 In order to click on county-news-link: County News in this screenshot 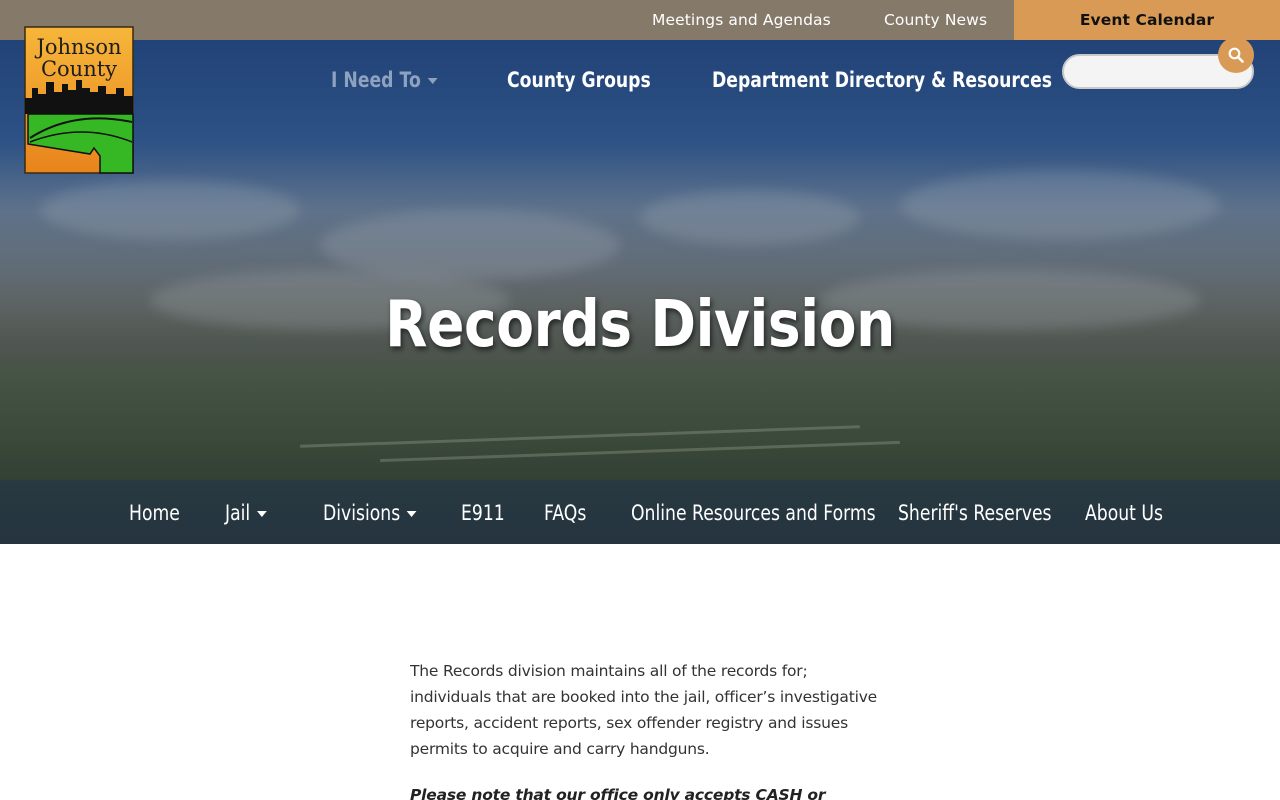, I will do `click(935, 20)`.